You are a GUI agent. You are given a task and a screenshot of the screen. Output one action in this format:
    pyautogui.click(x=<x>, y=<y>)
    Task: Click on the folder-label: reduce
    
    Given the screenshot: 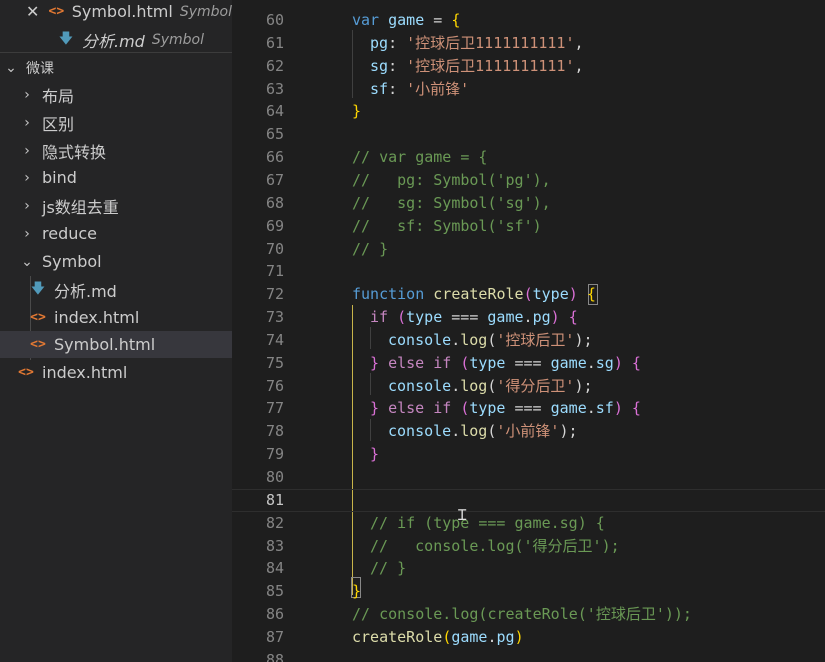 What is the action you would take?
    pyautogui.click(x=70, y=233)
    